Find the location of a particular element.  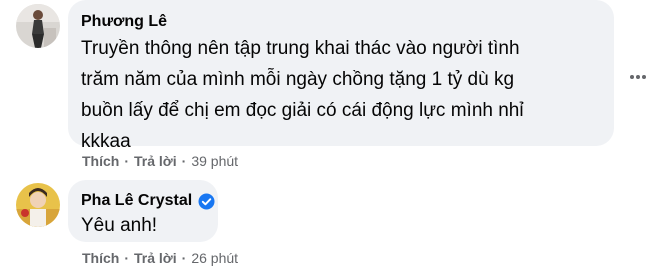

comment-text: Yêu anh! is located at coordinates (119, 225).